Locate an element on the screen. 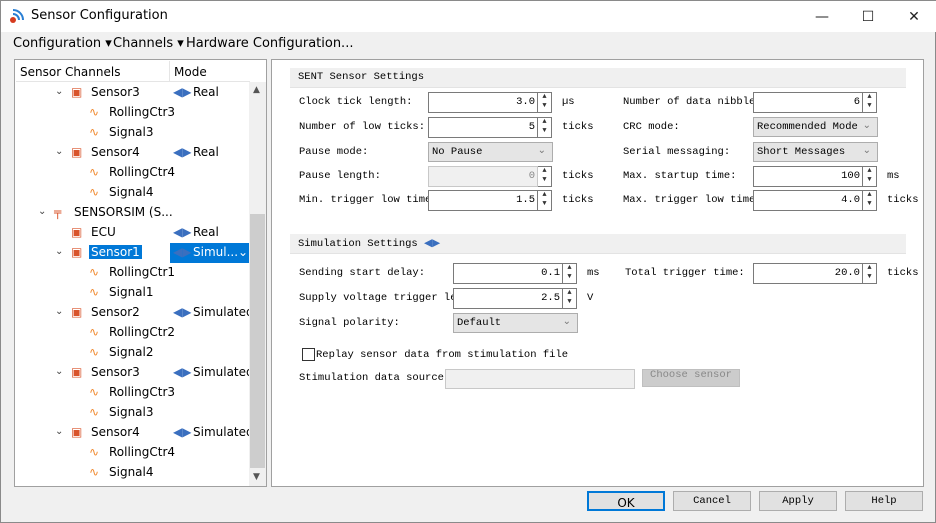  clock-tick-length-spinner: ▲ ▼ is located at coordinates (545, 102).